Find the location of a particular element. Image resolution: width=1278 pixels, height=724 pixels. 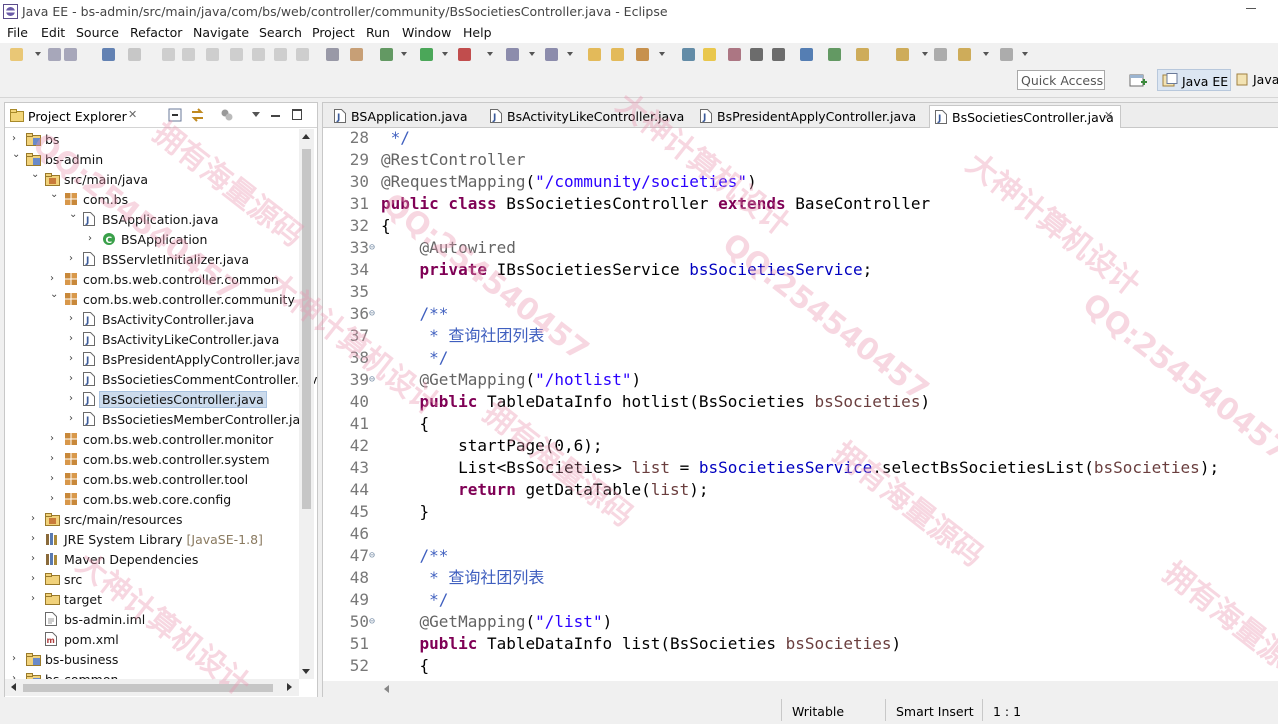

step-return-icon is located at coordinates (302, 54).